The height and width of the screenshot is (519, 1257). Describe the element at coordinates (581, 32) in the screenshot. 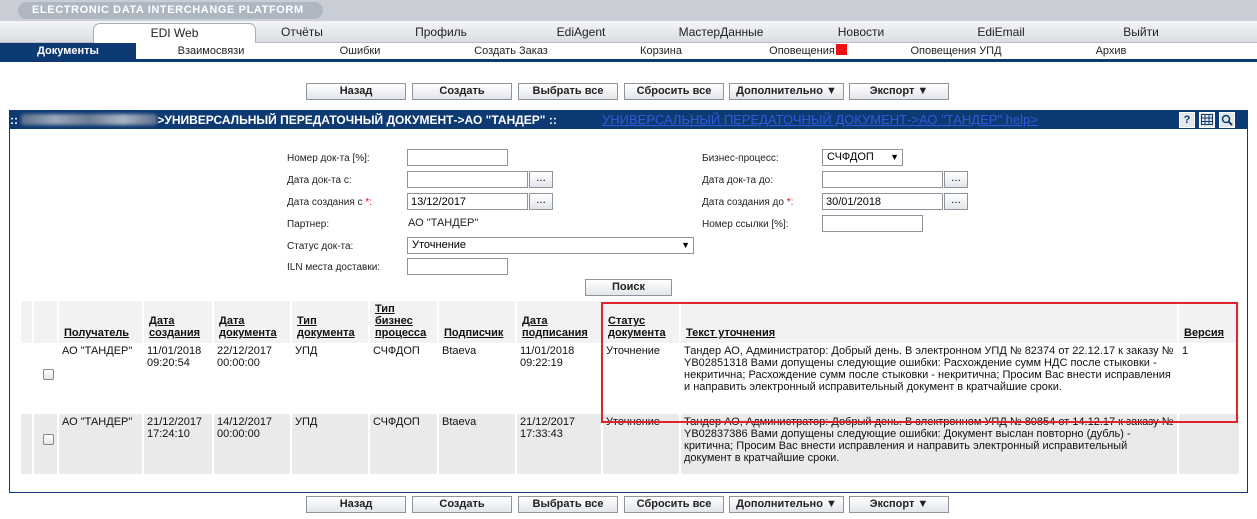

I see `nav-ediagent: EdiAgent` at that location.